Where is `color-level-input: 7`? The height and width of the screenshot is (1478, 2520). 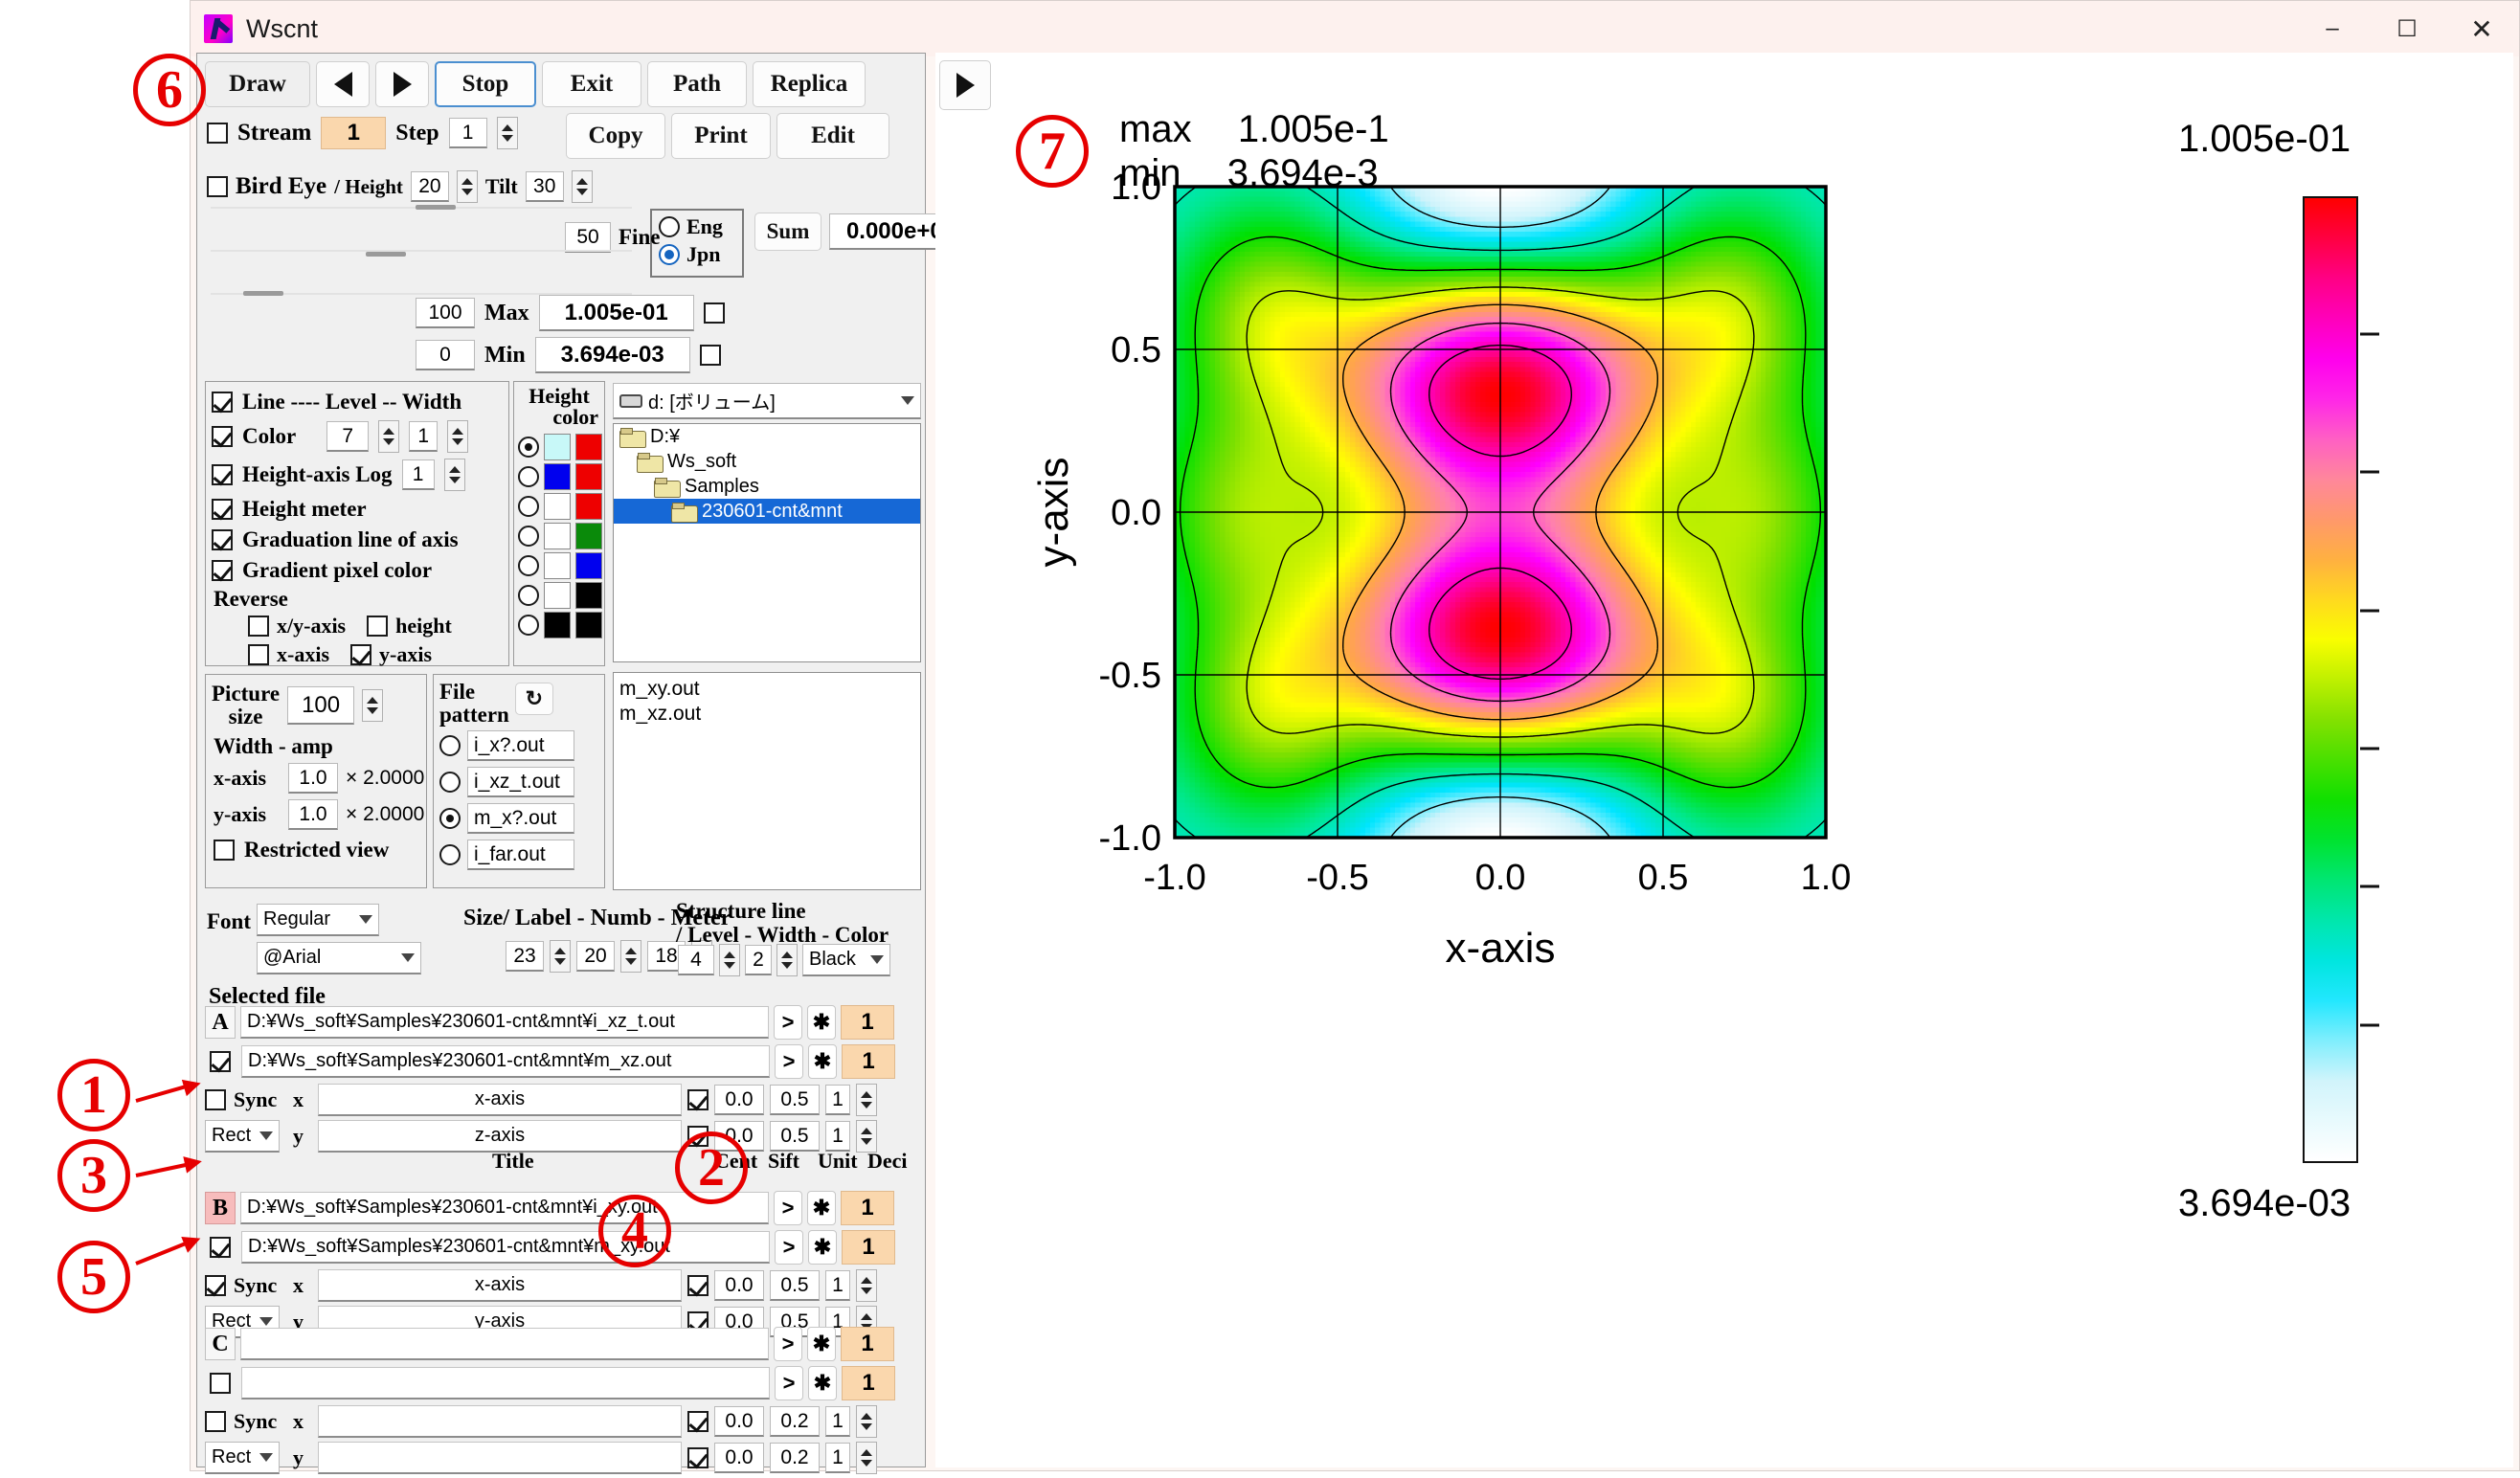
color-level-input: 7 is located at coordinates (348, 436).